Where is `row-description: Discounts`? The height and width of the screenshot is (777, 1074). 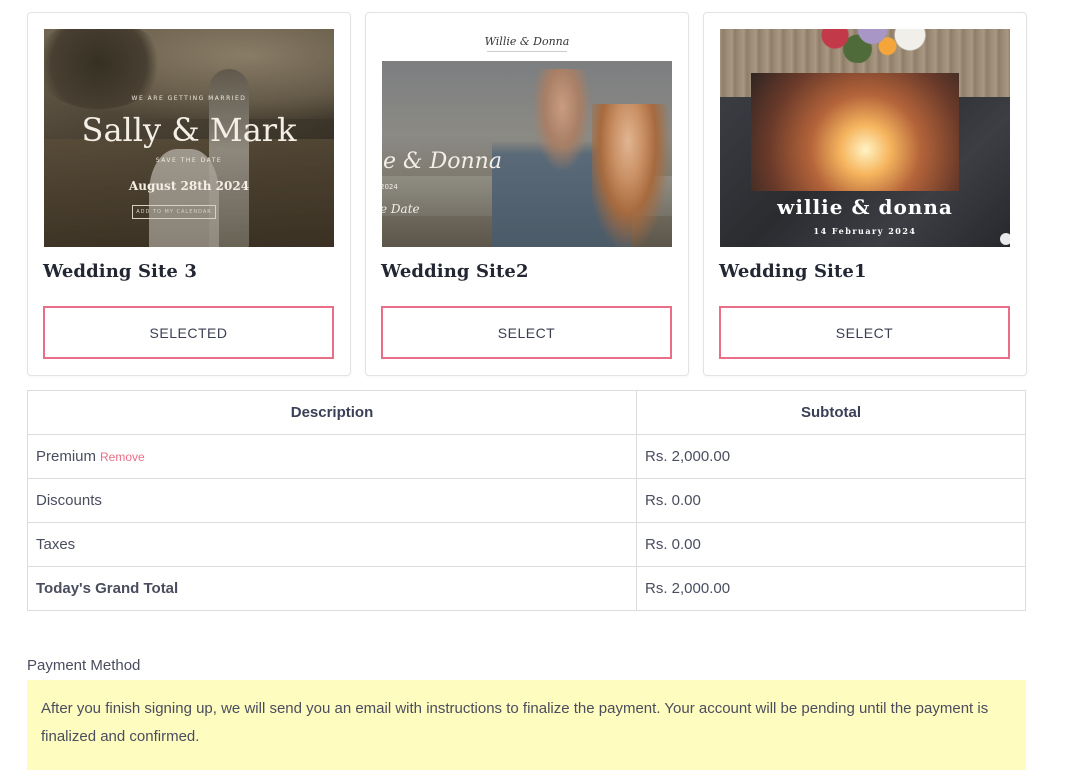
row-description: Discounts is located at coordinates (332, 500).